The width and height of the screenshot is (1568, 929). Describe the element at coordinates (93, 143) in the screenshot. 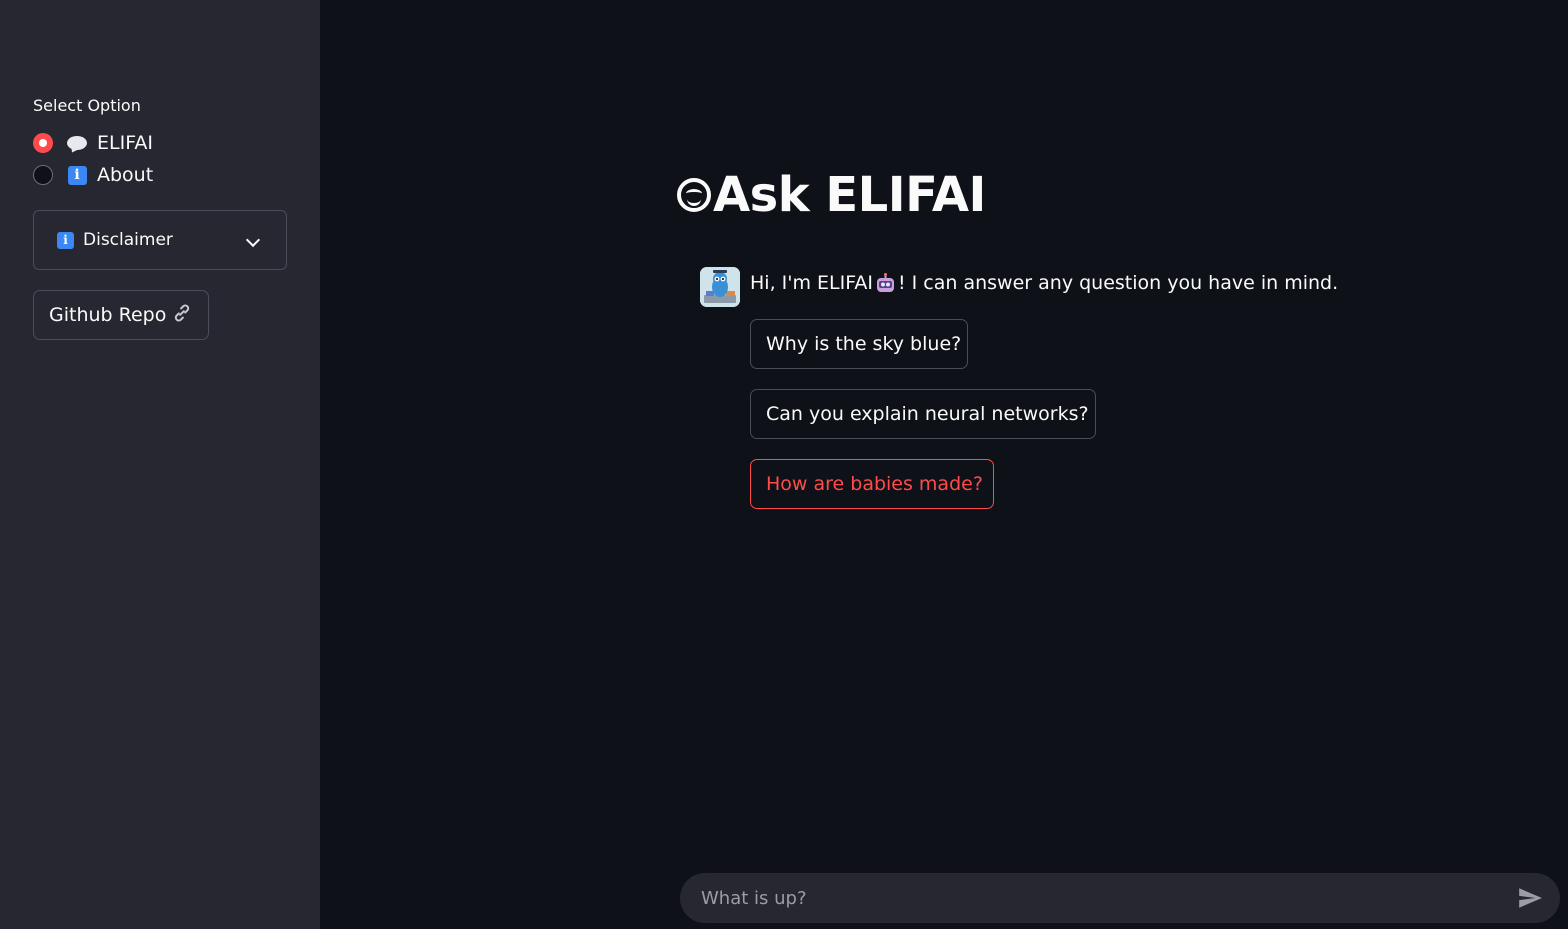

I see `radio-option-elifai: ELIFAI` at that location.